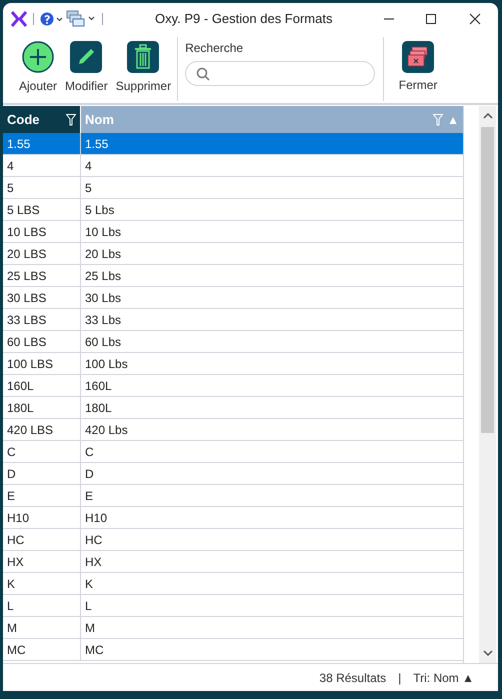 The height and width of the screenshot is (699, 502). Describe the element at coordinates (98, 386) in the screenshot. I see `table-cell-text: 160L` at that location.